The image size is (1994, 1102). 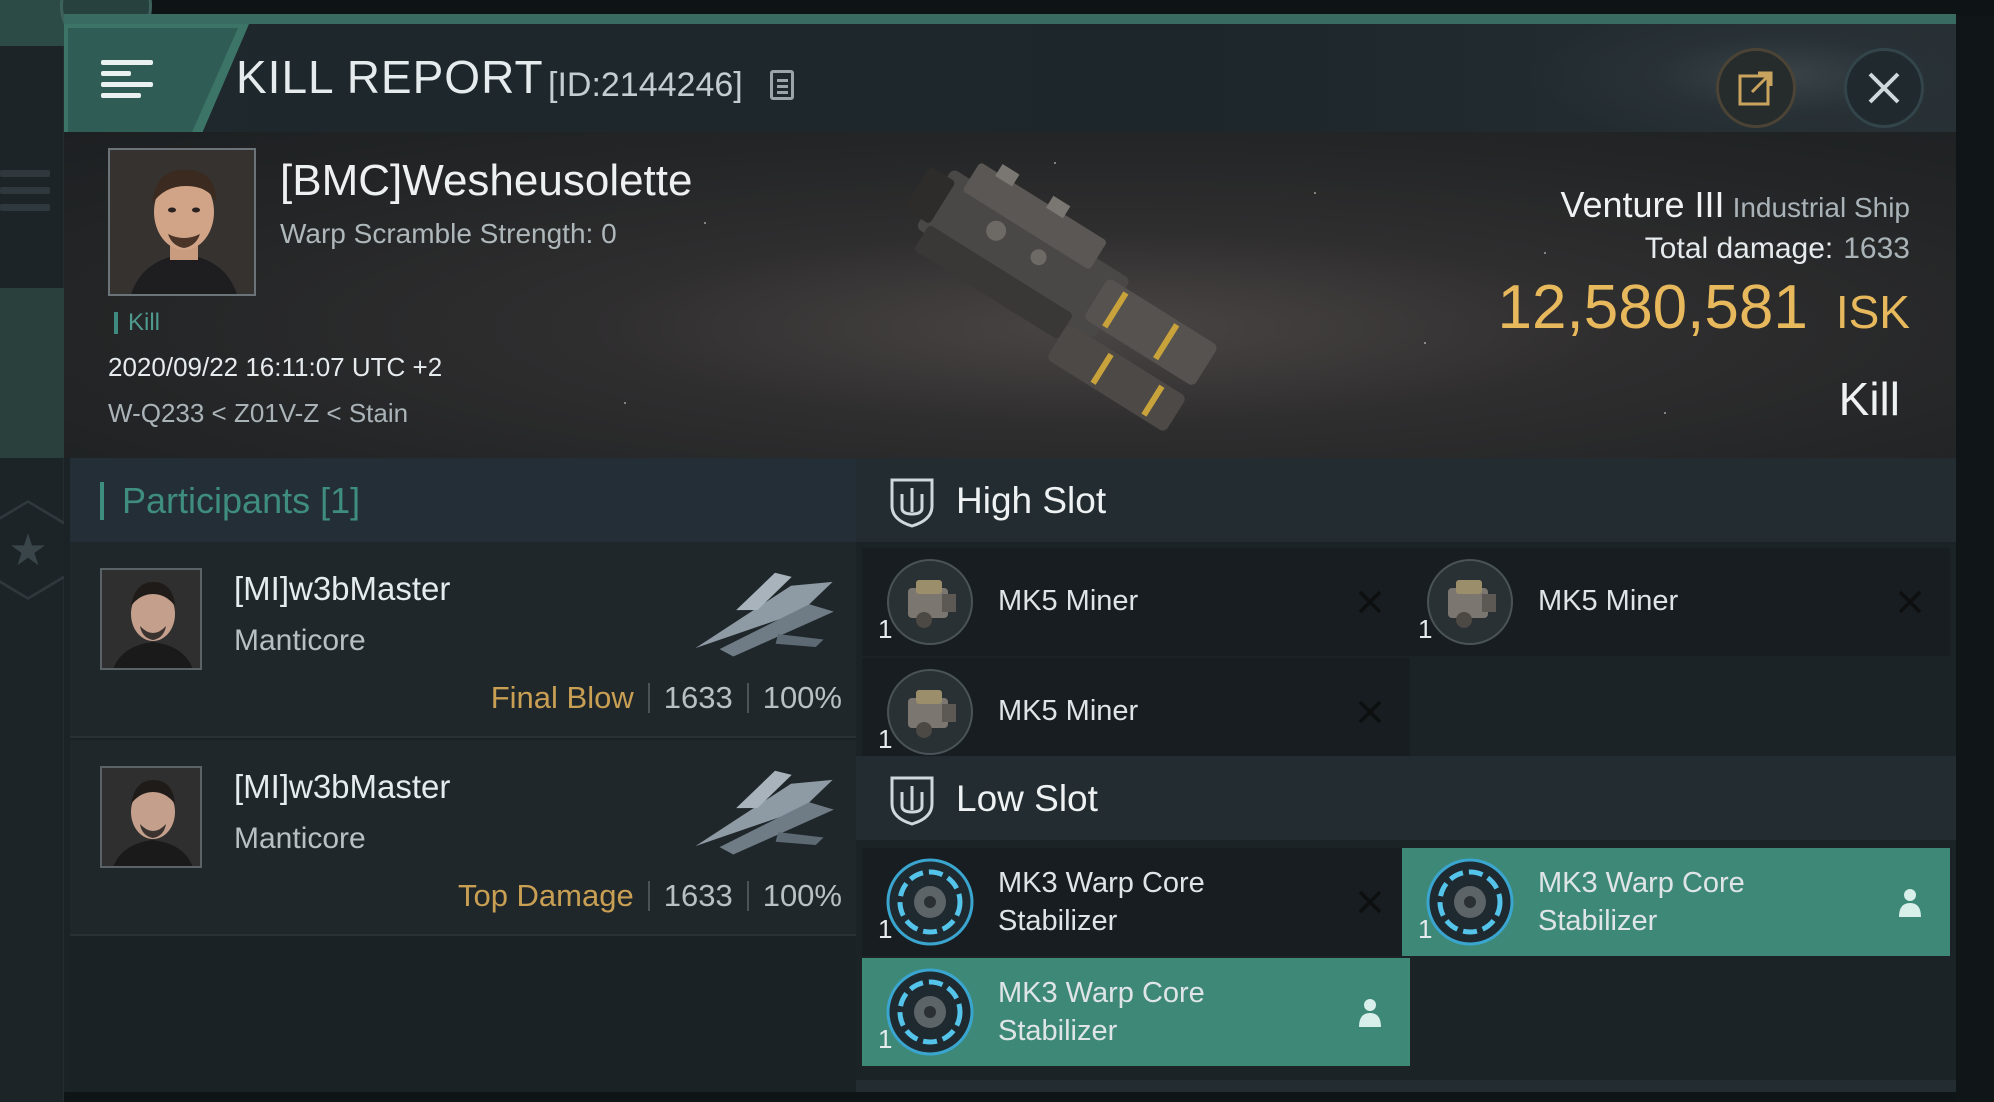 I want to click on low-slot-title: Low Slot, so click(x=1027, y=798).